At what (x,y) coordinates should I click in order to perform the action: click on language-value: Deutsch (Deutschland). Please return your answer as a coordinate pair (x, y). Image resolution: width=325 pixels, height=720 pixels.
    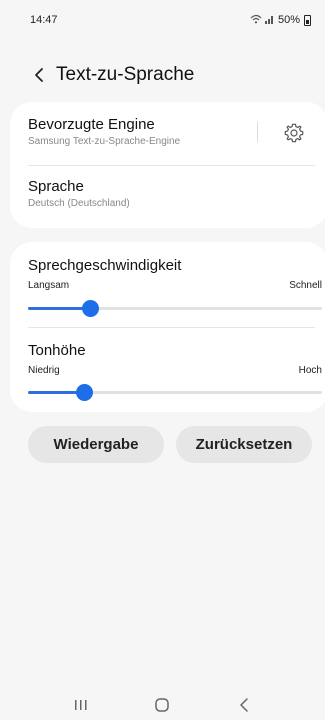
    Looking at the image, I should click on (79, 203).